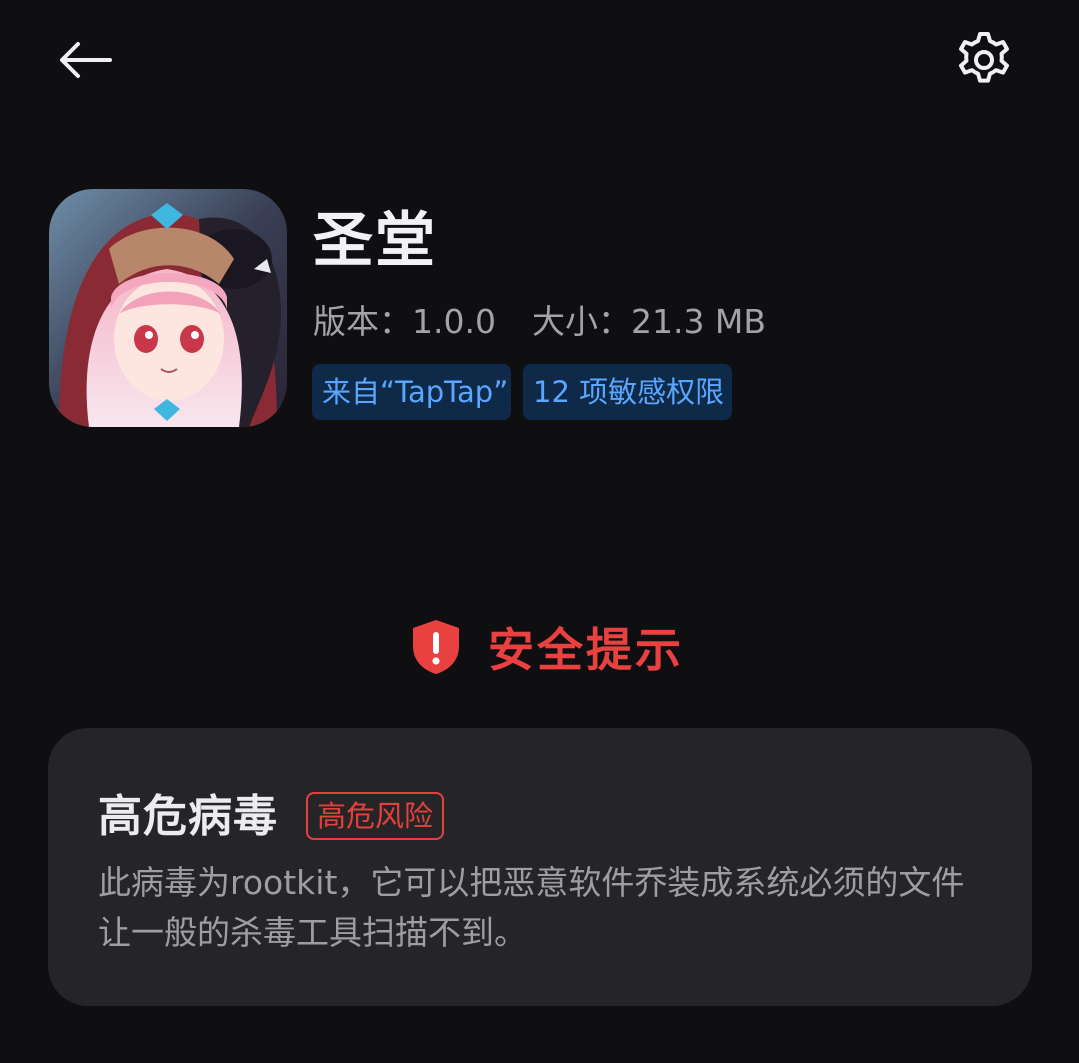 The width and height of the screenshot is (1079, 1063). What do you see at coordinates (436, 647) in the screenshot?
I see `shield-alert-icon` at bounding box center [436, 647].